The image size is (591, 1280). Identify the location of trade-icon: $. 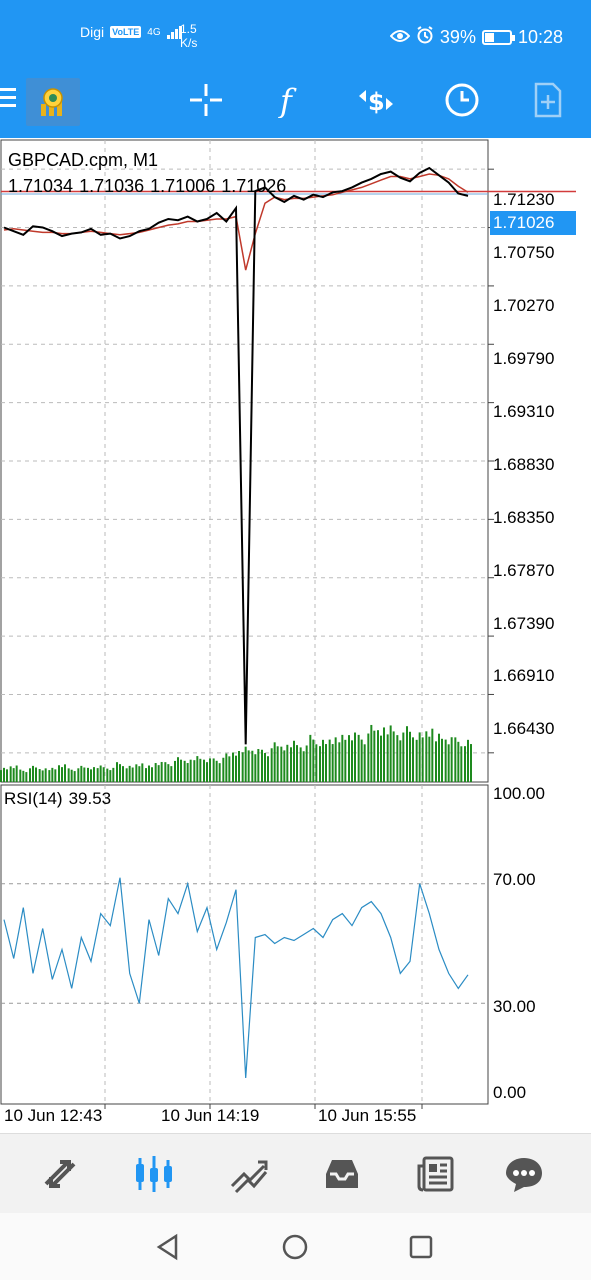
(376, 100).